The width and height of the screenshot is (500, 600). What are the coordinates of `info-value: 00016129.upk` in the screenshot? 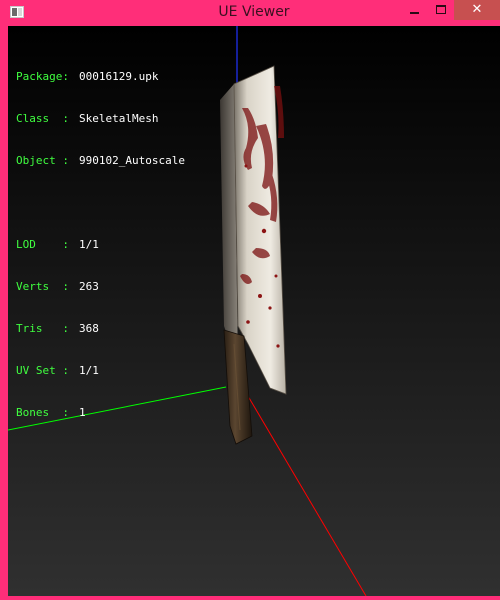 It's located at (119, 76).